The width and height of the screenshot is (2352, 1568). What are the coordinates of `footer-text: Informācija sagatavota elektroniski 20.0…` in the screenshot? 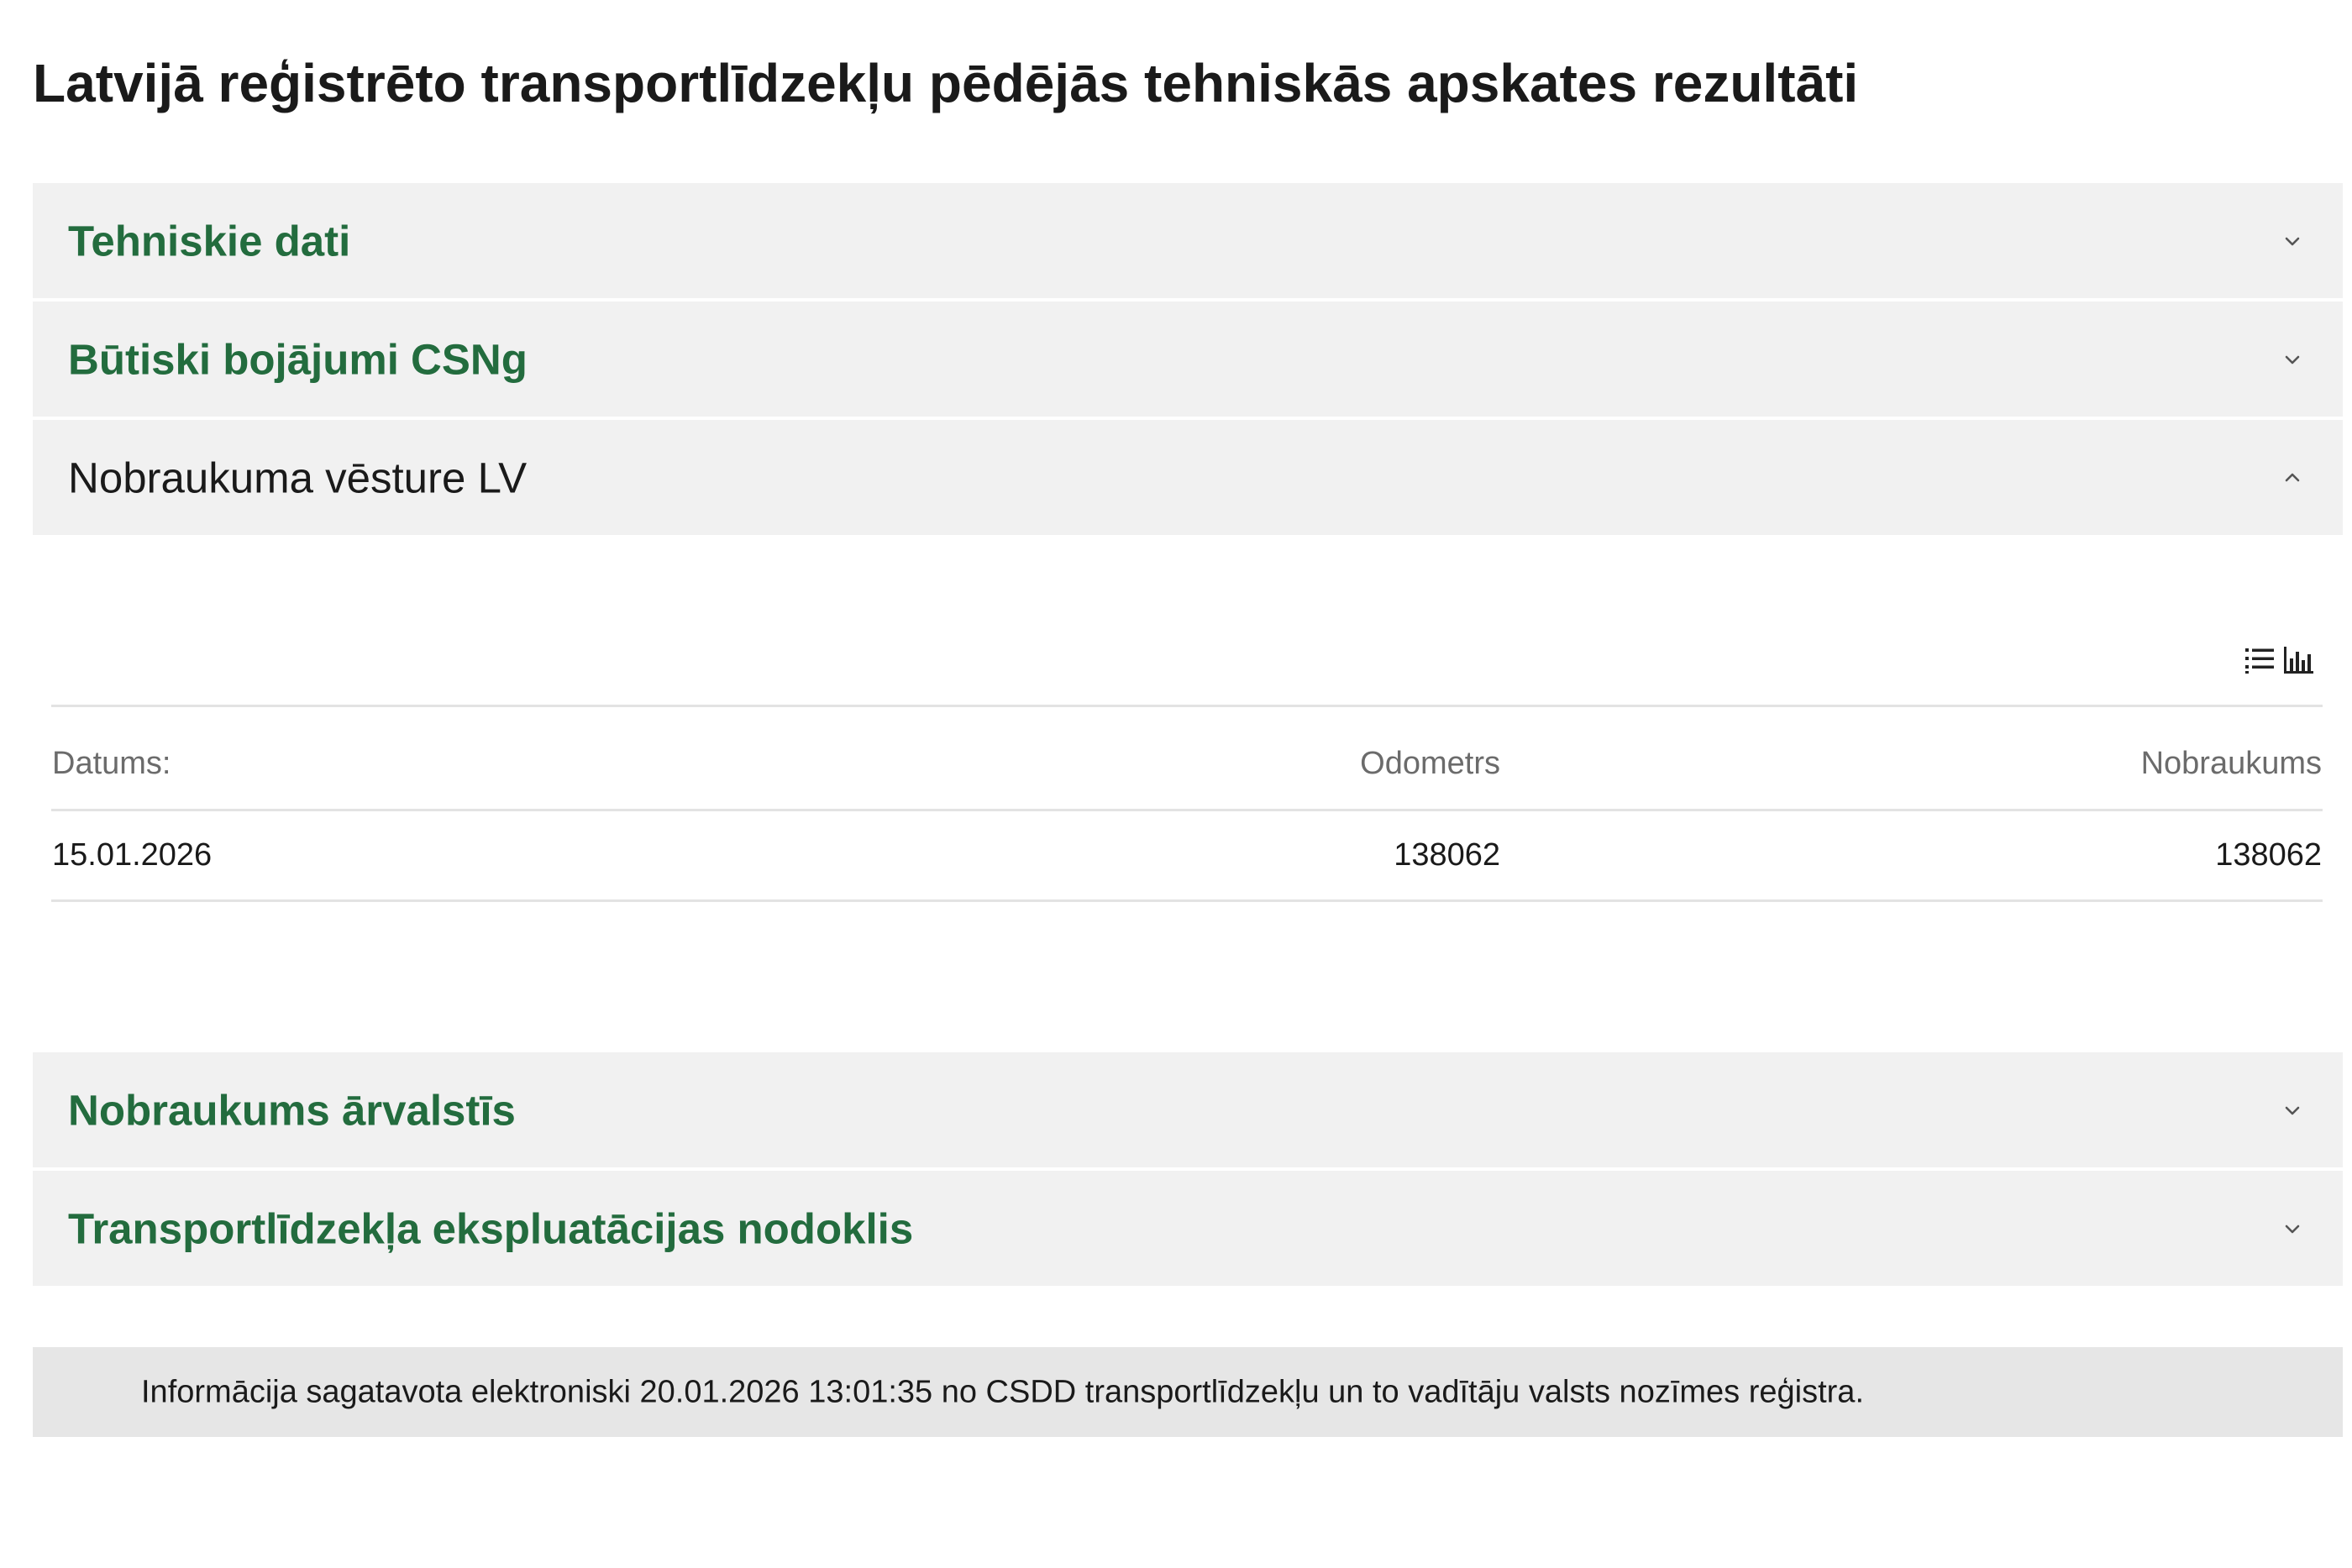 It's located at (1002, 1391).